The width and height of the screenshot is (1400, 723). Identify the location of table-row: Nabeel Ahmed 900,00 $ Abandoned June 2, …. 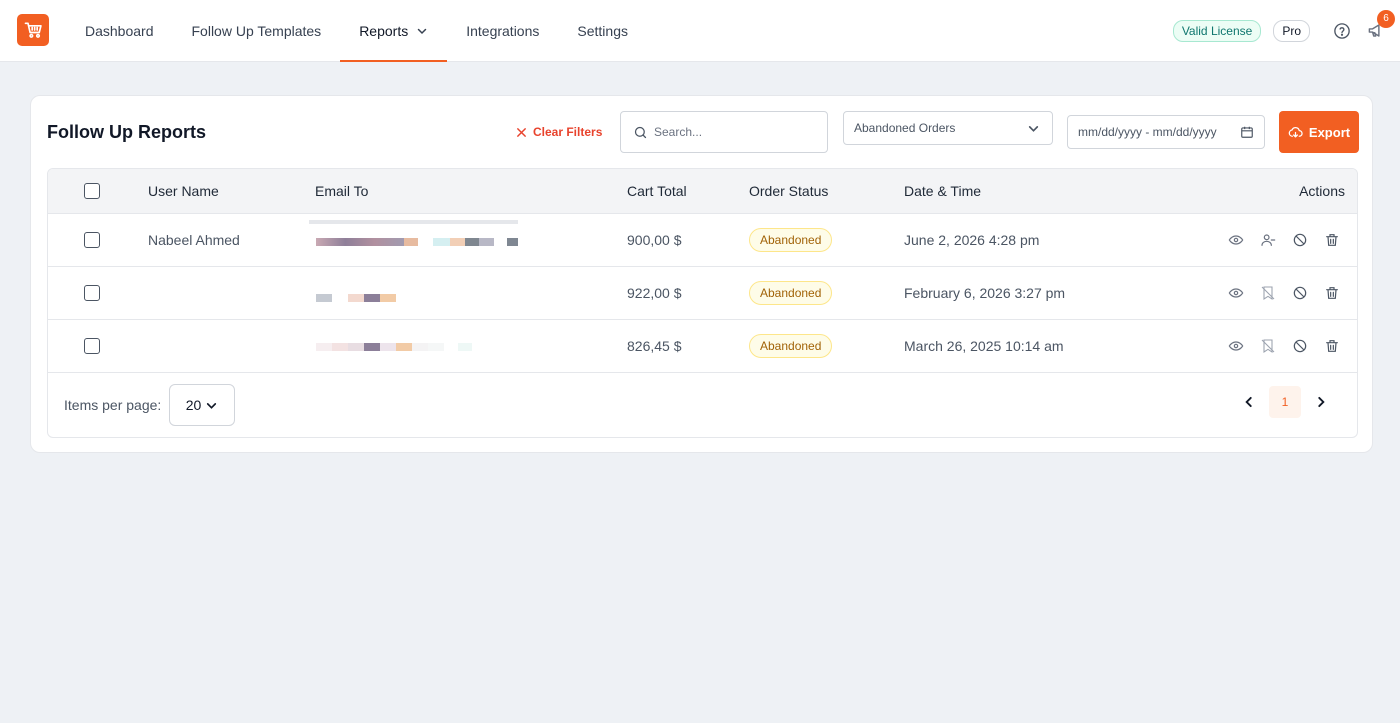
(702, 240).